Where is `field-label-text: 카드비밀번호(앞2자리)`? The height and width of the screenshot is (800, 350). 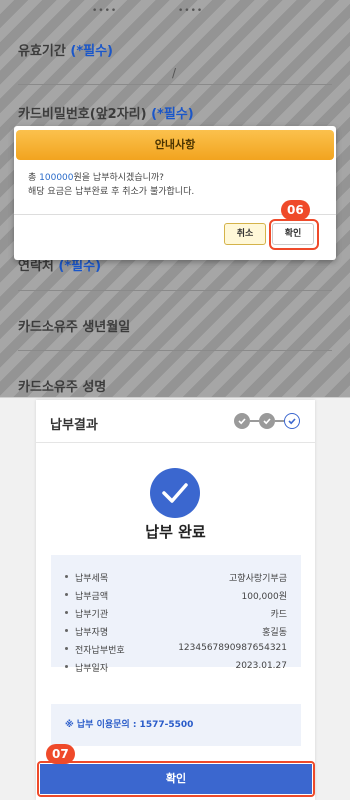 field-label-text: 카드비밀번호(앞2자리) is located at coordinates (82, 114).